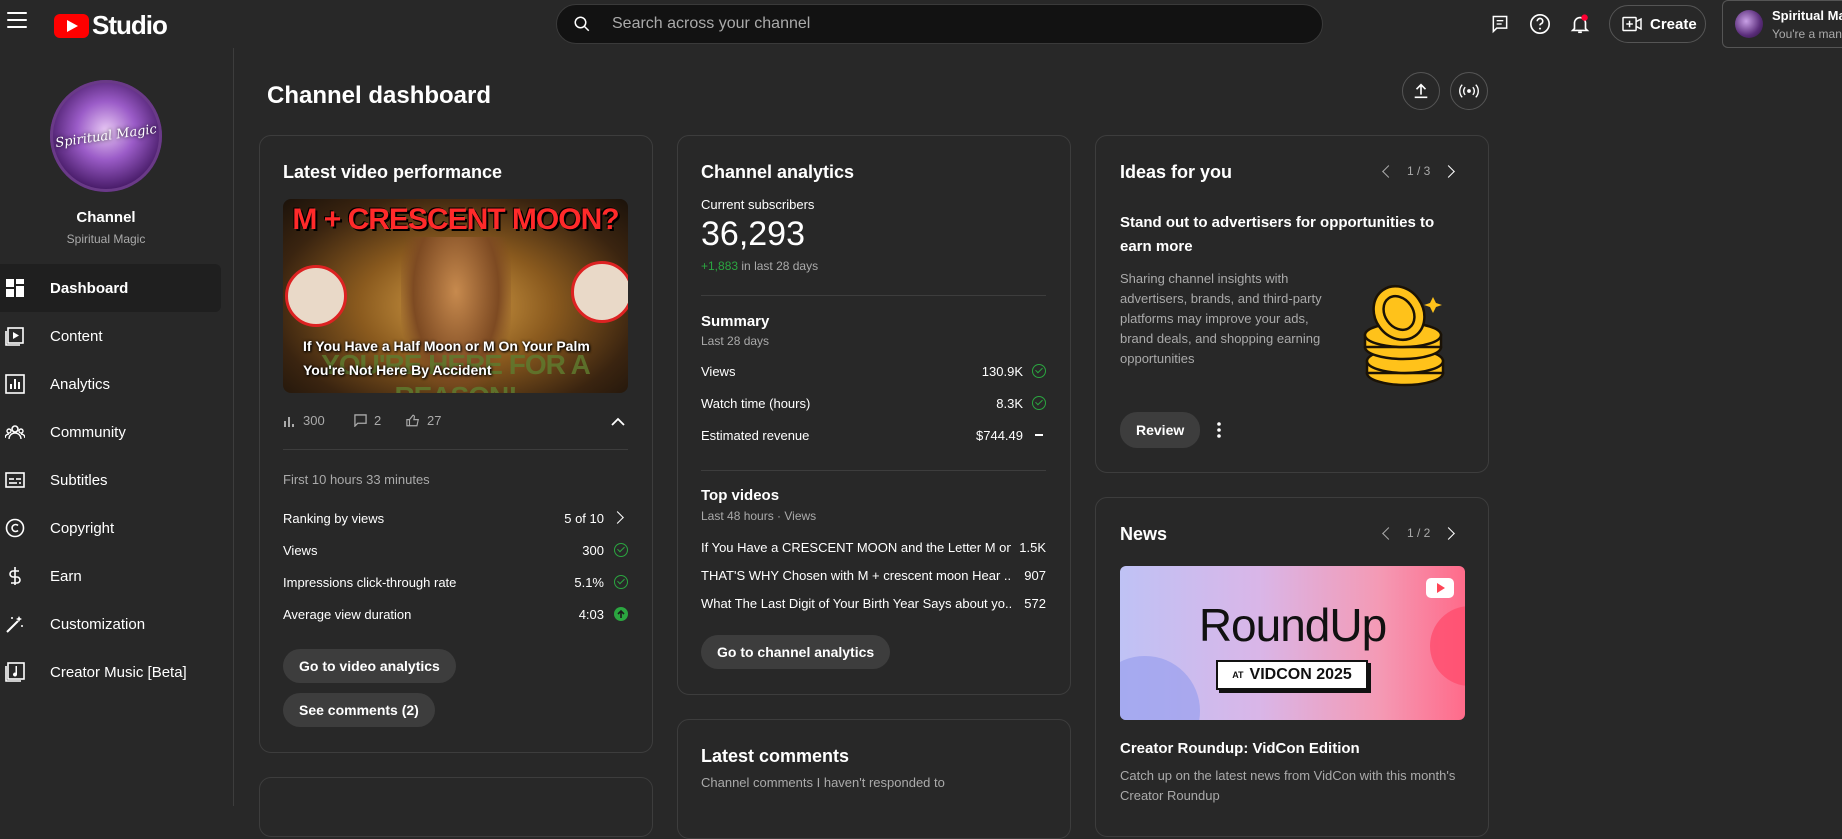 The image size is (1842, 839). Describe the element at coordinates (1657, 24) in the screenshot. I see `create-button: Create` at that location.